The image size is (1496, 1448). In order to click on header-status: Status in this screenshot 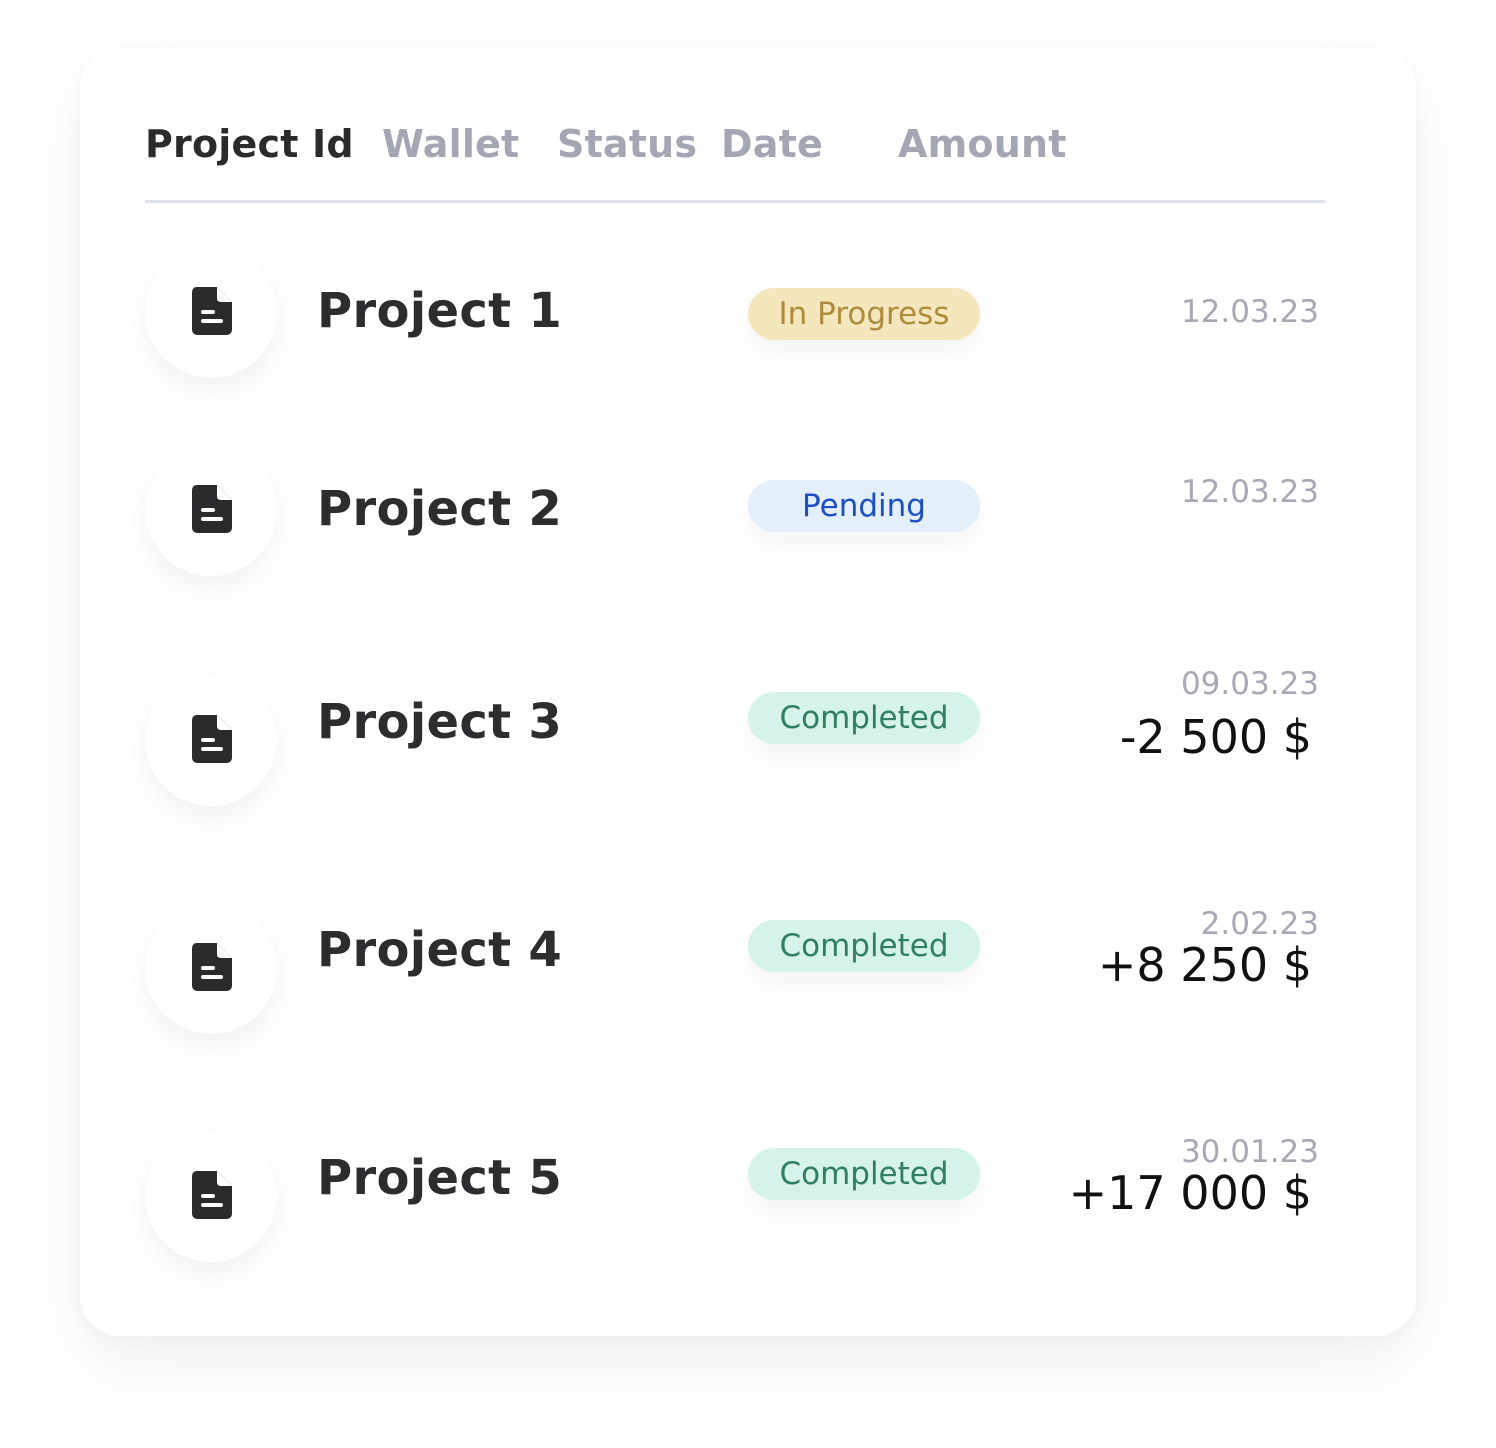, I will do `click(627, 144)`.